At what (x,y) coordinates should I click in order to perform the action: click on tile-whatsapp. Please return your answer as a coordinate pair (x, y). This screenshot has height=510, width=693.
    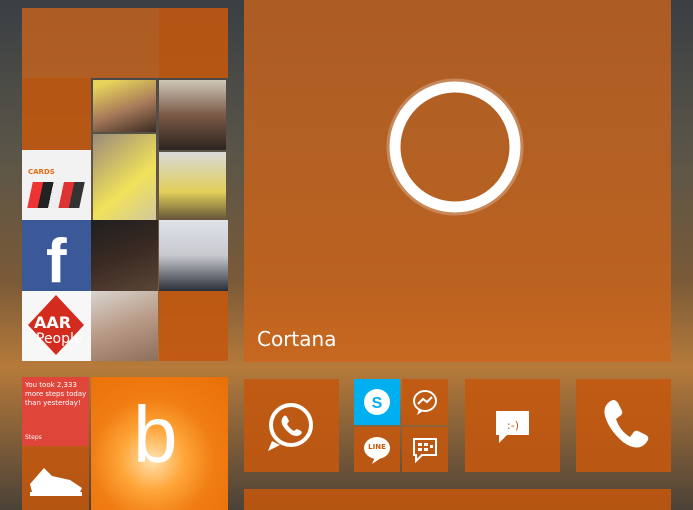
    Looking at the image, I should click on (291, 425).